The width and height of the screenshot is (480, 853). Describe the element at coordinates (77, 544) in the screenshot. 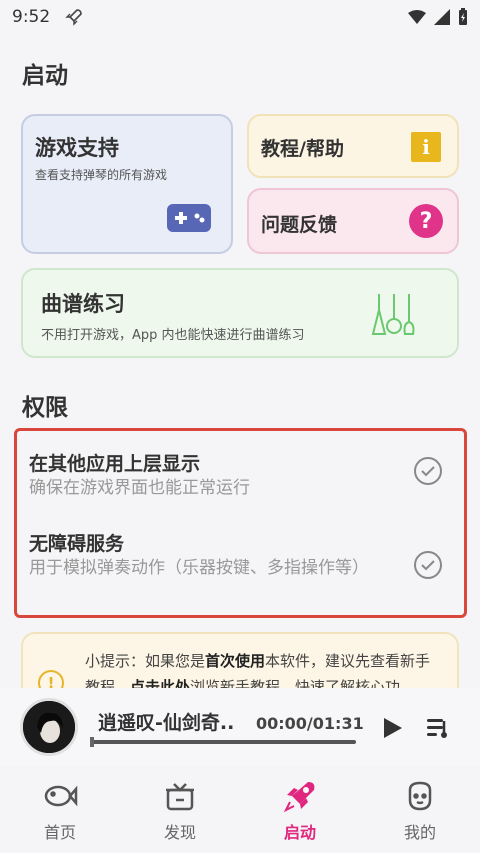

I see `permission-accessibility-title: 无障碍服务` at that location.